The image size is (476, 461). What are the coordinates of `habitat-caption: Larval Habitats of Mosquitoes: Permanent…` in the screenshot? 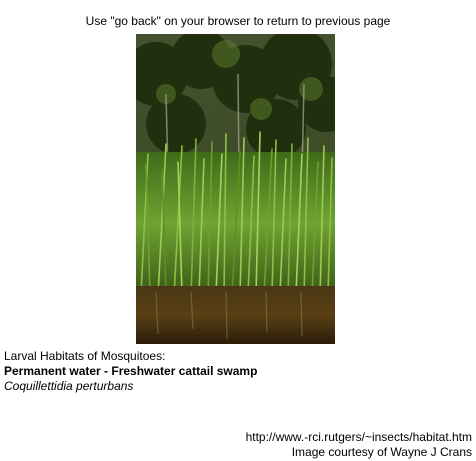 It's located at (130, 371).